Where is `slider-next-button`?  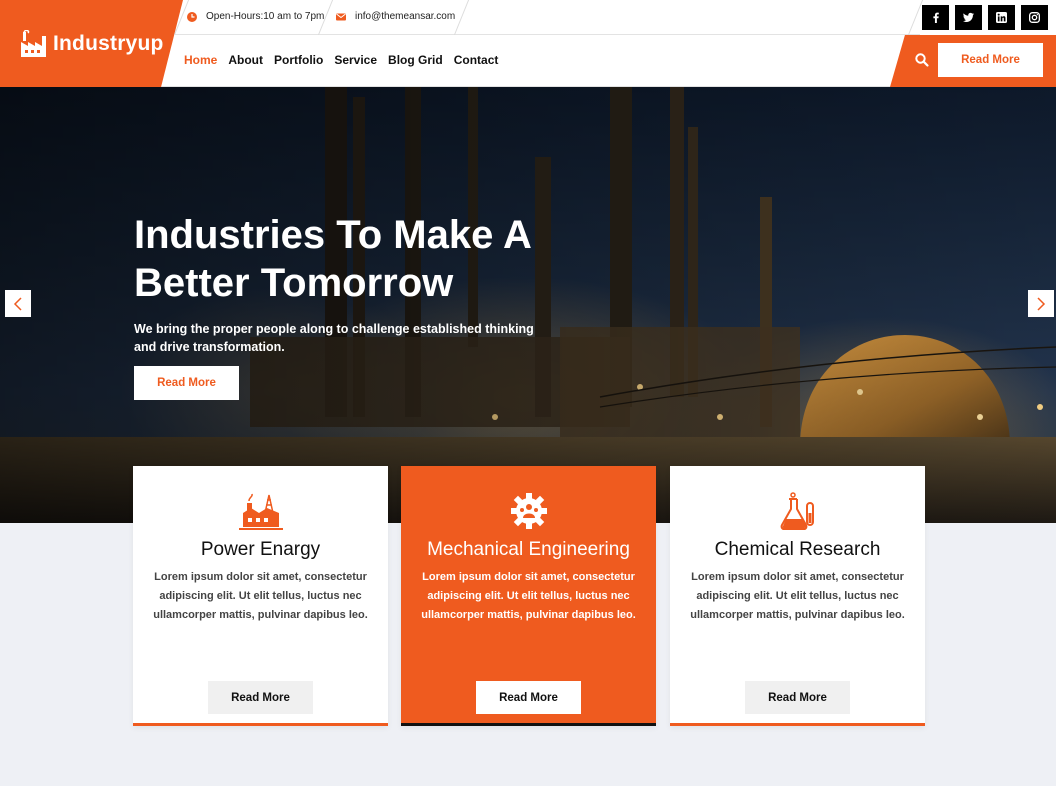 slider-next-button is located at coordinates (1041, 303).